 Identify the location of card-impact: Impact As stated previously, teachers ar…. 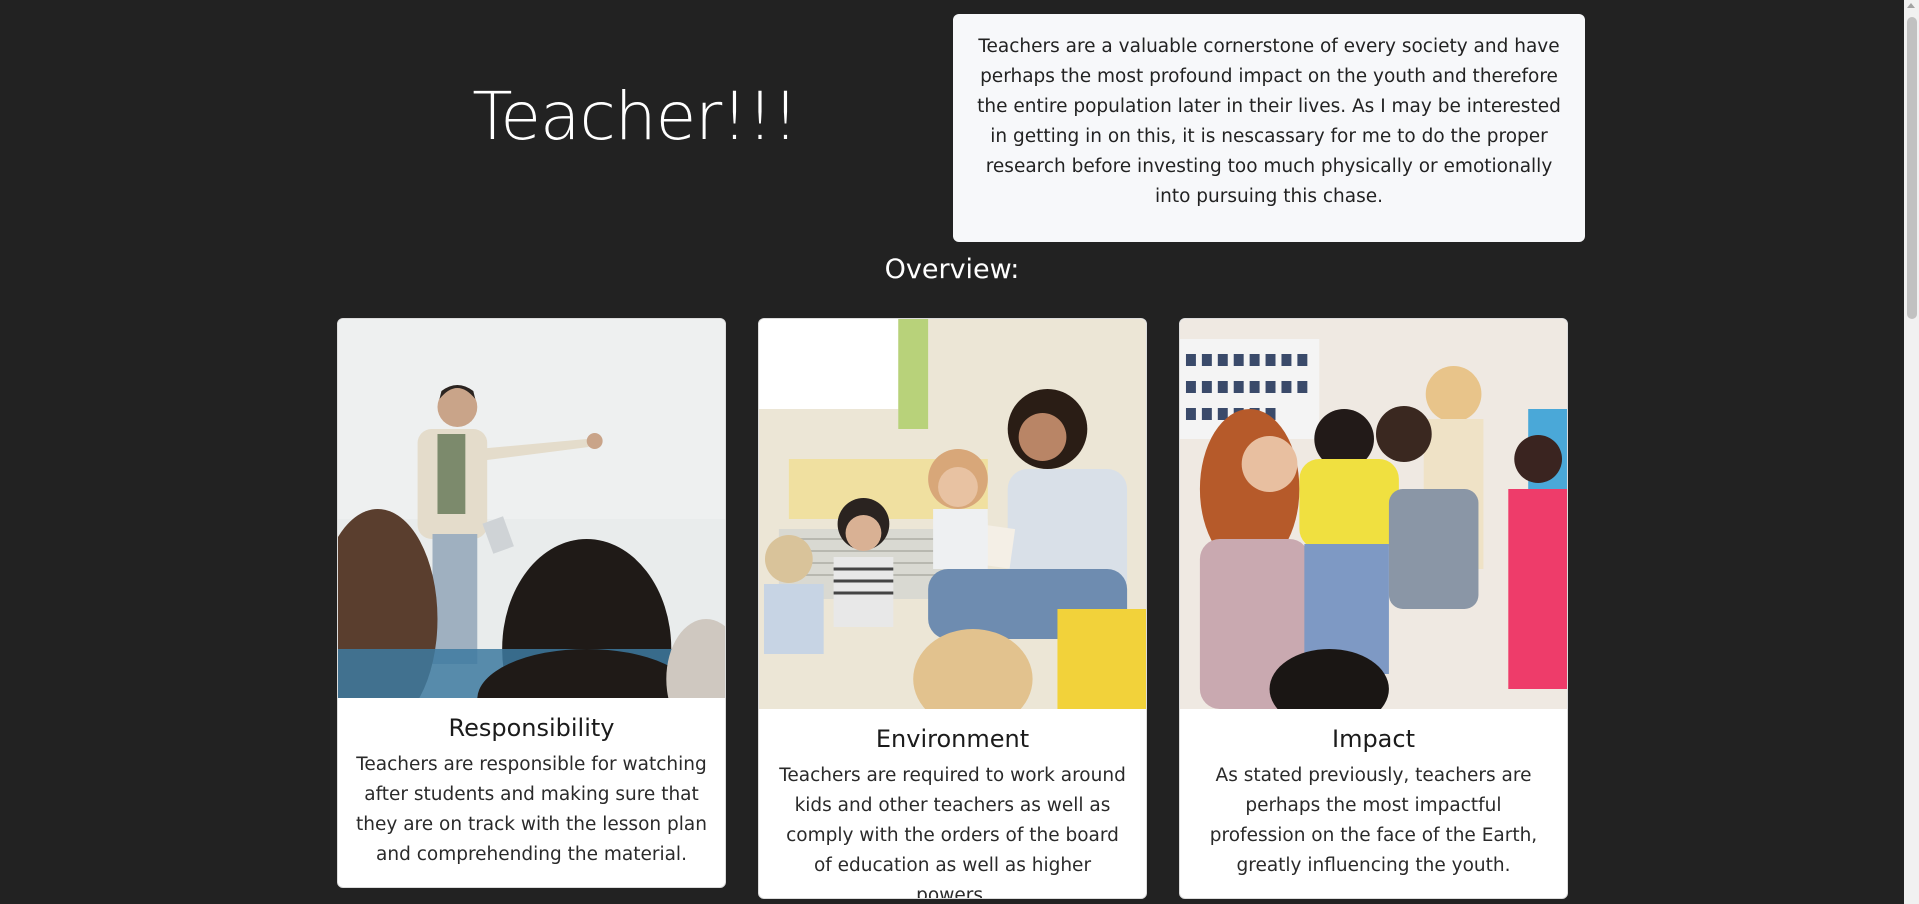
(1373, 608).